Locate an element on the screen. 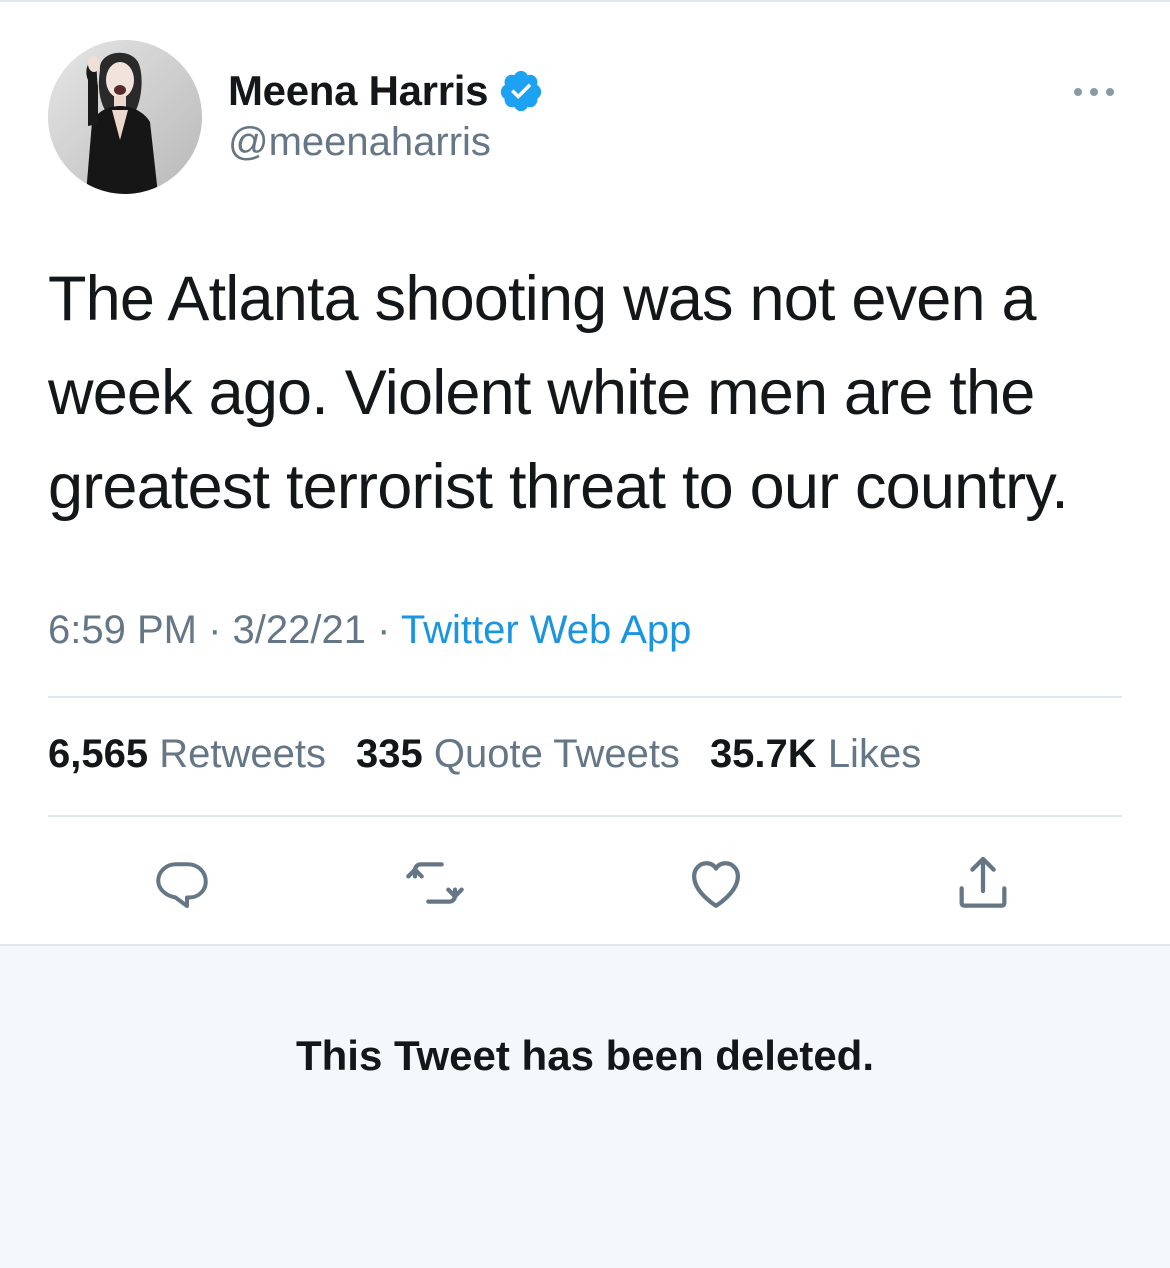  reply-button is located at coordinates (182, 883).